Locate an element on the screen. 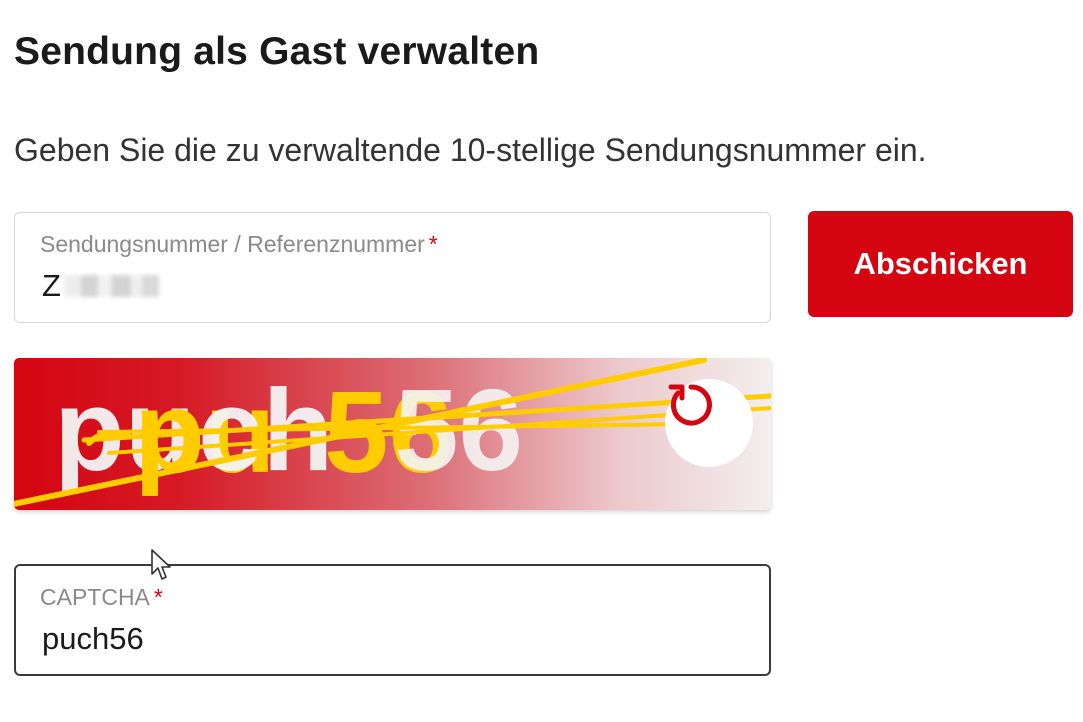  reference-number-label: Sendungsnummer / Referenznummer * is located at coordinates (239, 244).